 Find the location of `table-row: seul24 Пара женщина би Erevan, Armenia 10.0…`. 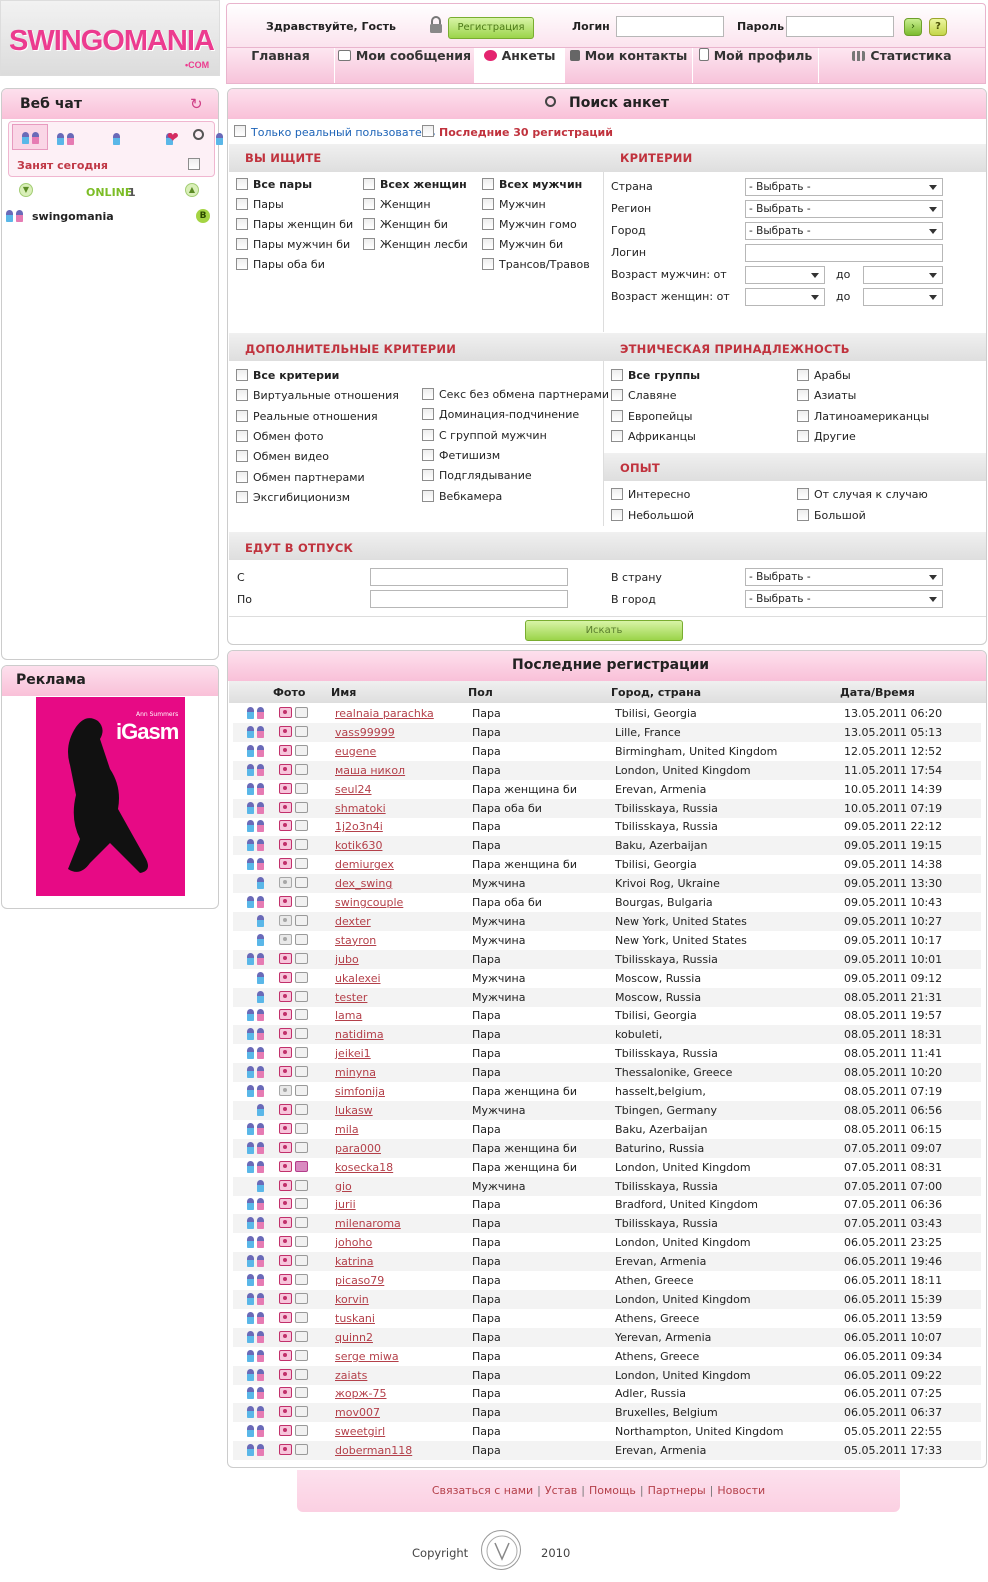

table-row: seul24 Пара женщина би Erevan, Armenia 10.0… is located at coordinates (607, 789).